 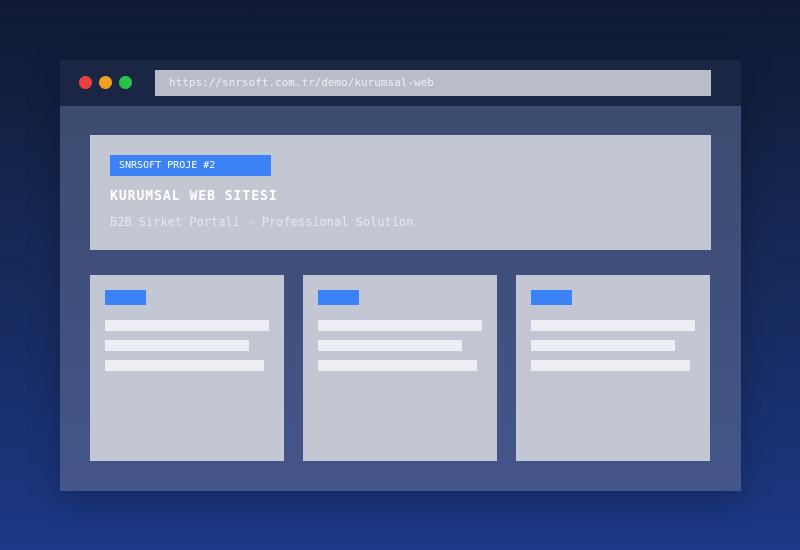 I want to click on minimize-window-button, so click(x=105, y=82).